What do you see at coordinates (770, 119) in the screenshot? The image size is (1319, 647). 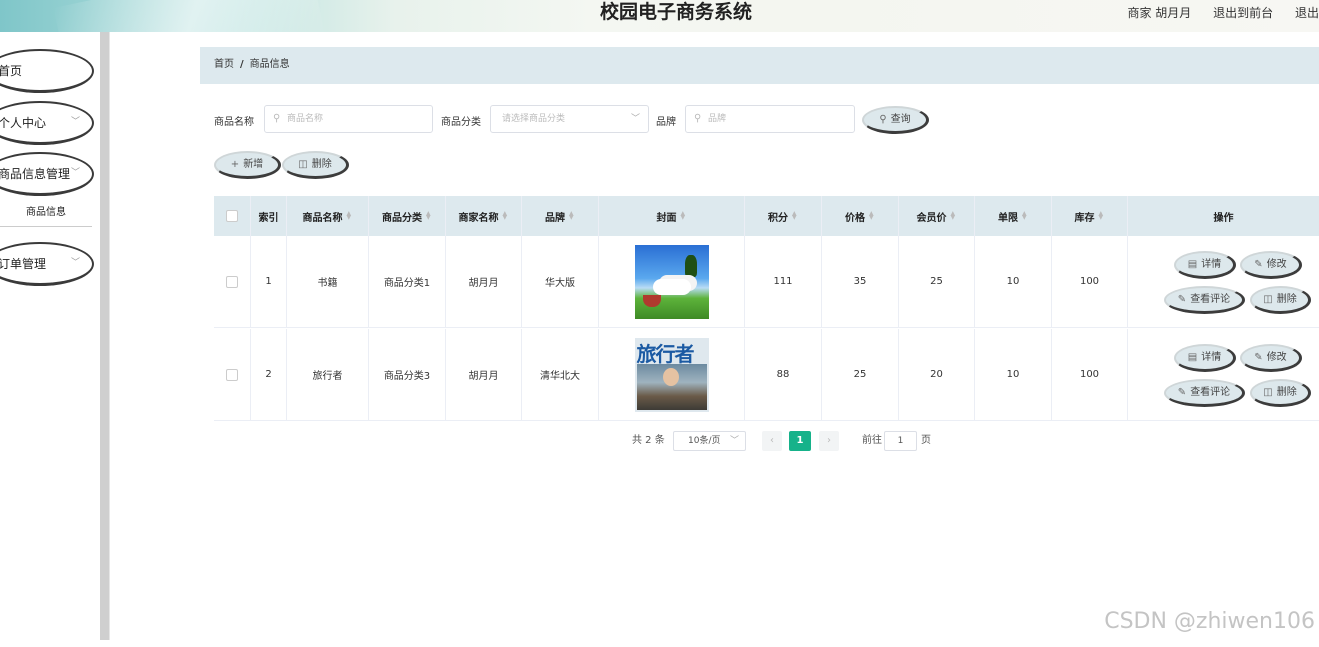 I see `brand-input: ⚲ 品牌` at bounding box center [770, 119].